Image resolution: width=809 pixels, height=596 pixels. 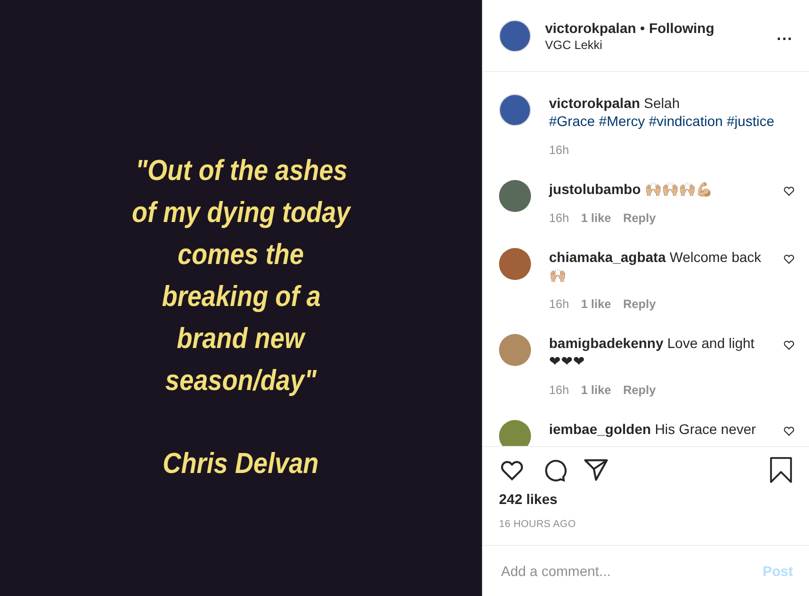 What do you see at coordinates (681, 28) in the screenshot?
I see `following-button: Following` at bounding box center [681, 28].